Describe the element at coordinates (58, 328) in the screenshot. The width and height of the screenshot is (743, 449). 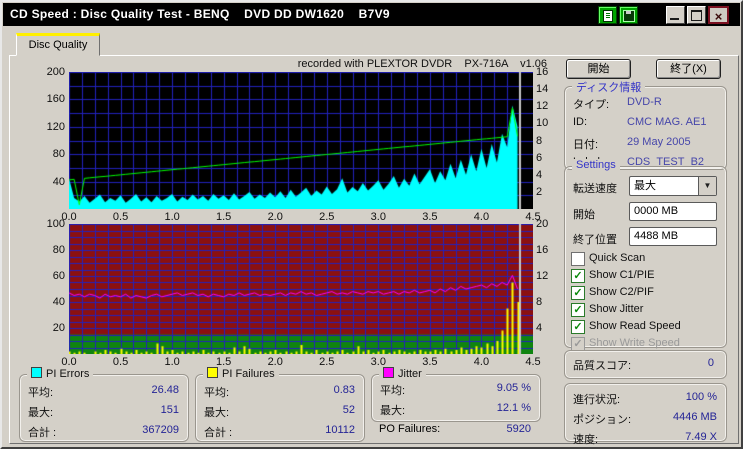
I see `y-axis-left-tick: 20` at that location.